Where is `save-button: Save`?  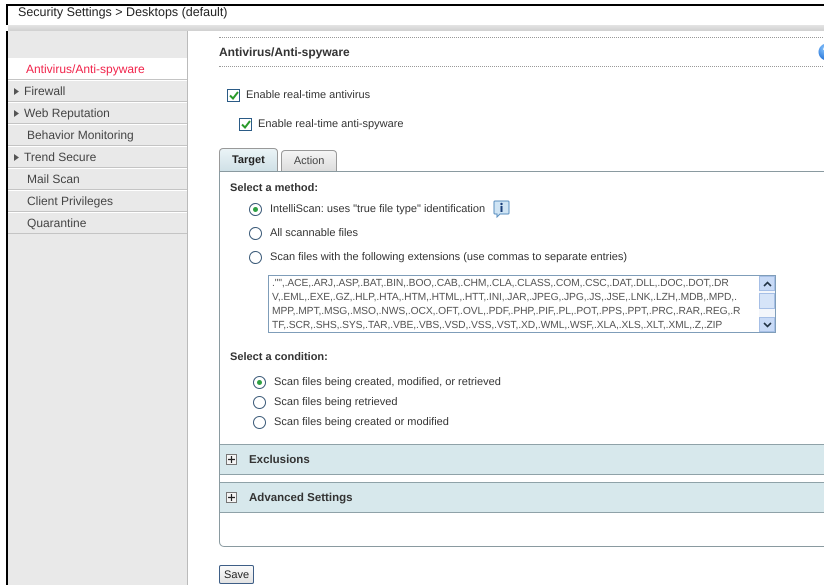 save-button: Save is located at coordinates (236, 574).